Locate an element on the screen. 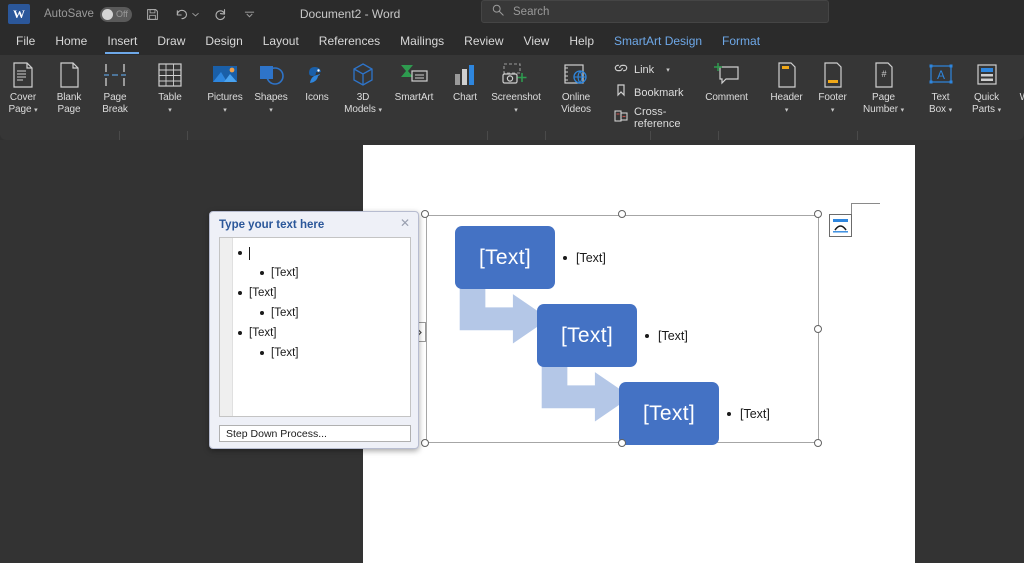 This screenshot has width=1024, height=563. shapes-button: Shapes ▾ is located at coordinates (271, 89).